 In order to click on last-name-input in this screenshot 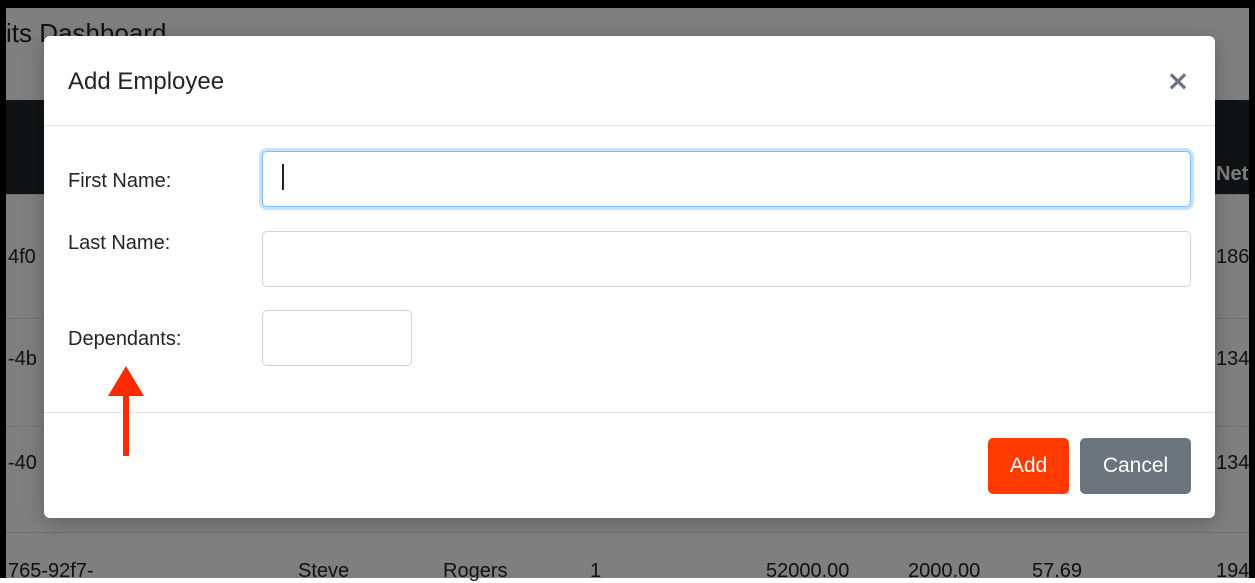, I will do `click(726, 259)`.